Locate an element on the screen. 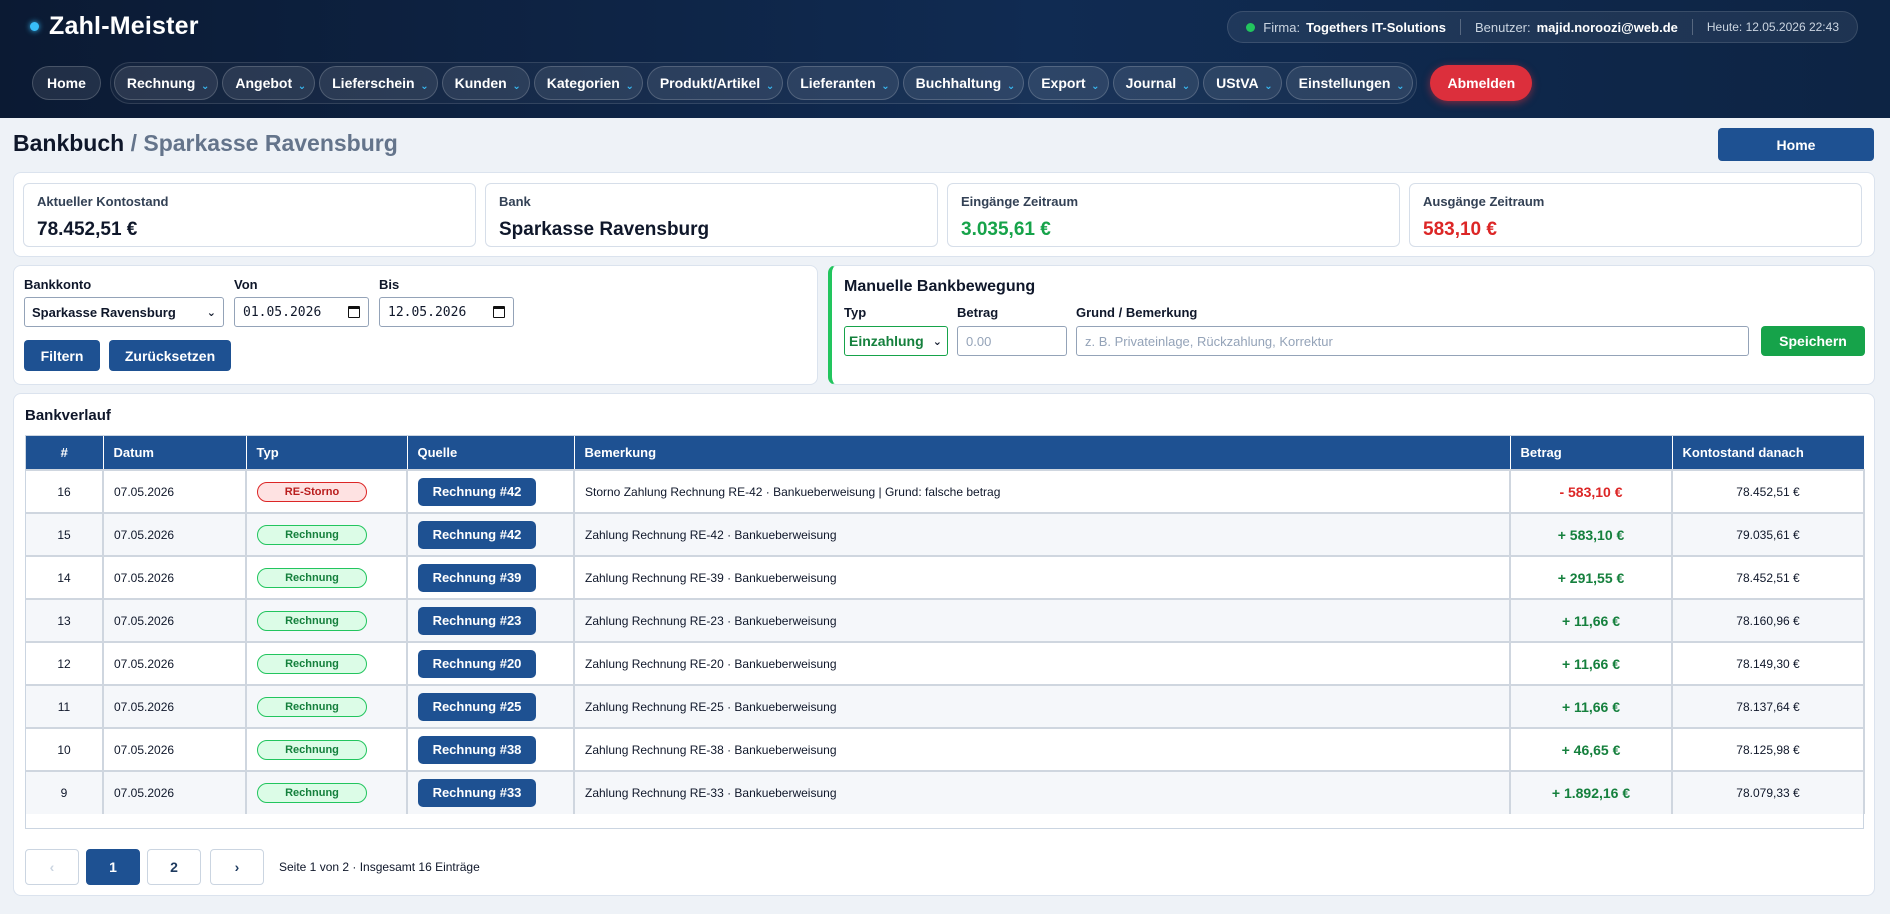 The image size is (1890, 914). prev-page-button: ‹ is located at coordinates (52, 867).